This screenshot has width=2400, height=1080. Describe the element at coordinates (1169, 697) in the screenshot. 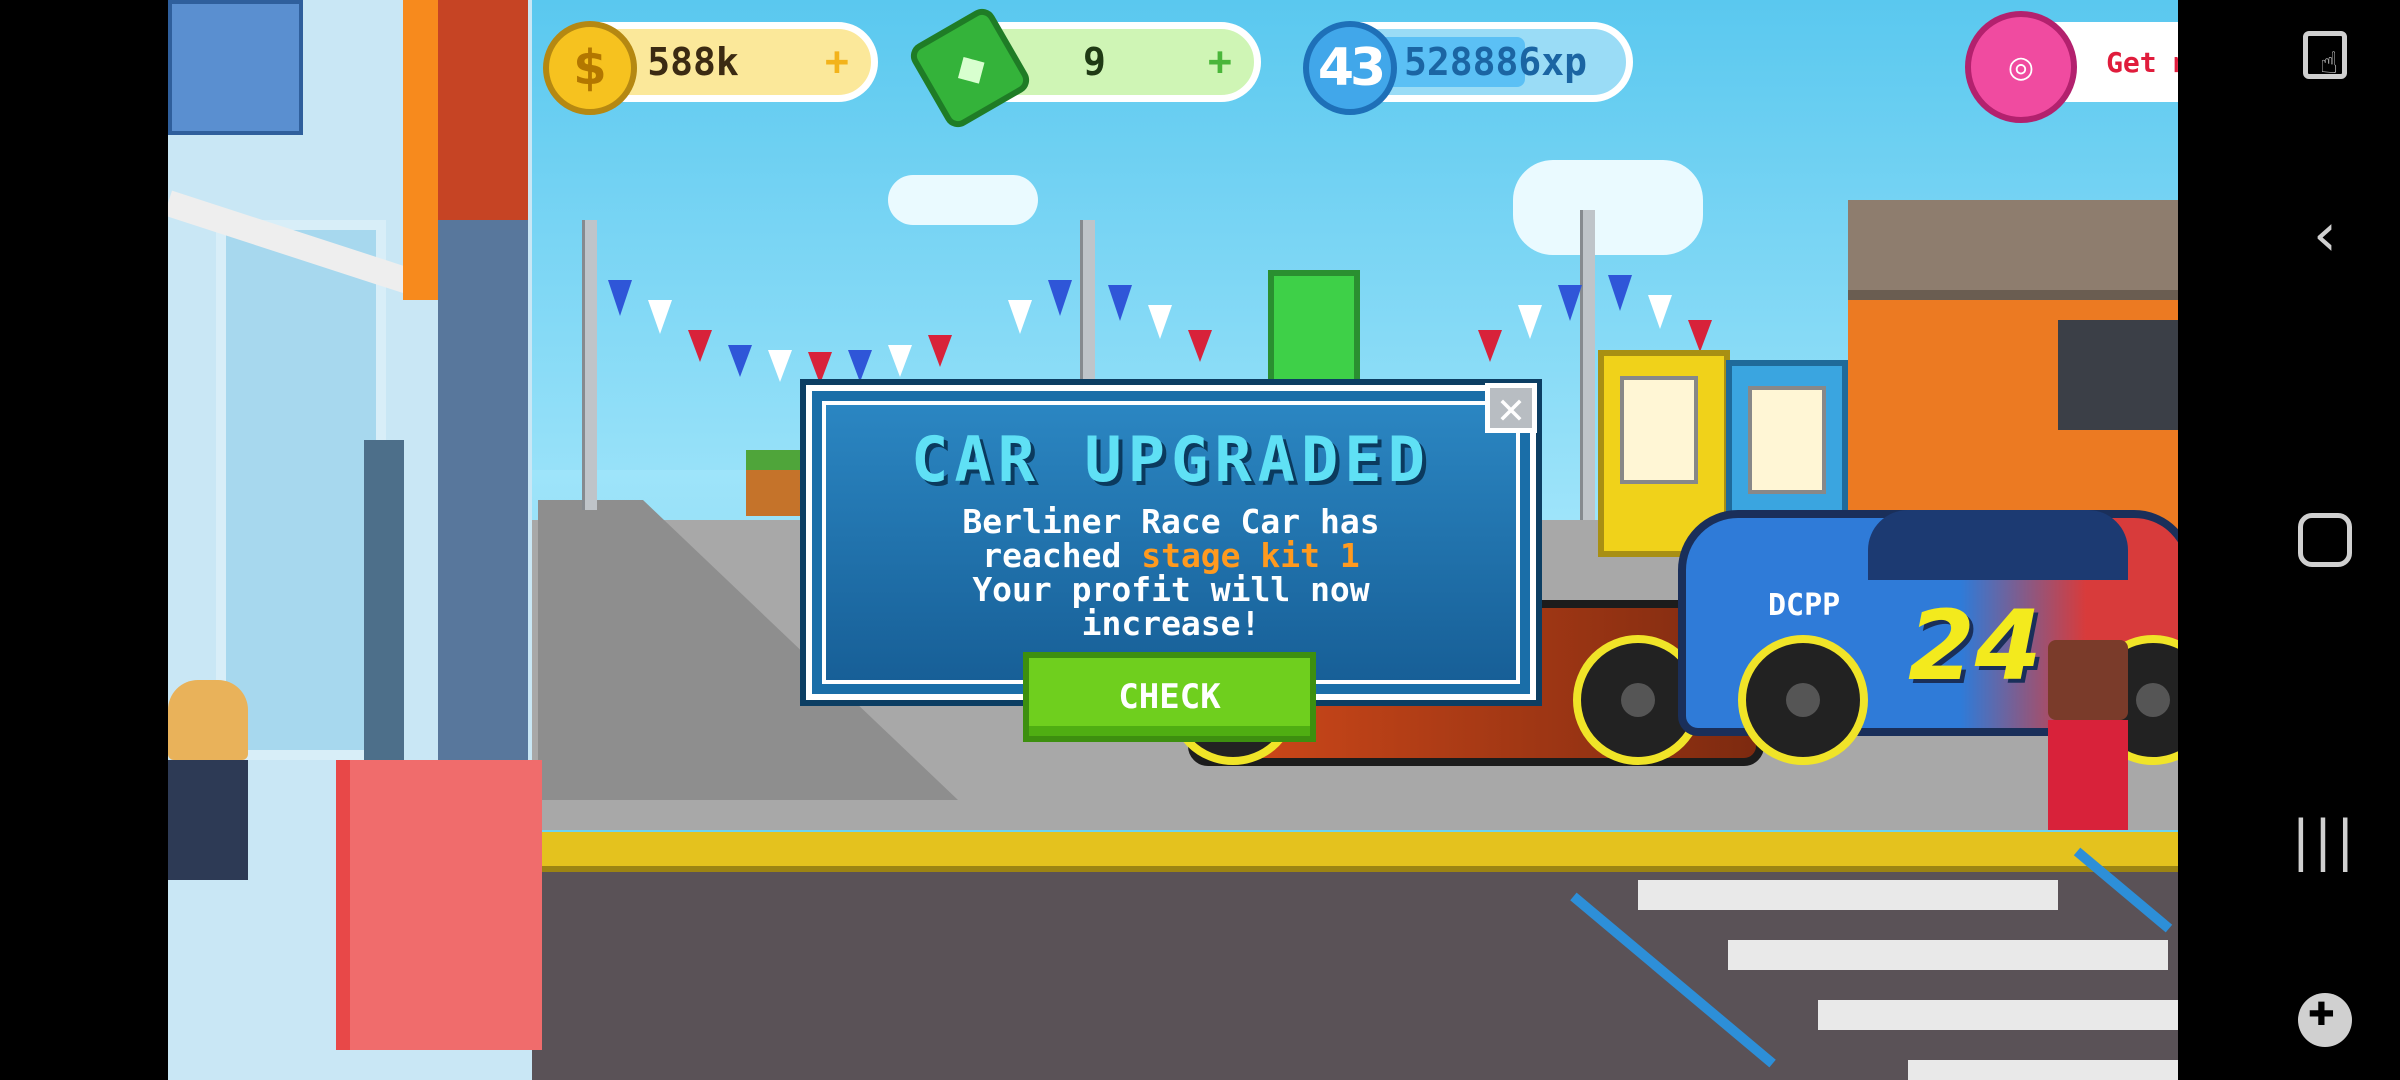

I see `check-button: CHECK` at that location.